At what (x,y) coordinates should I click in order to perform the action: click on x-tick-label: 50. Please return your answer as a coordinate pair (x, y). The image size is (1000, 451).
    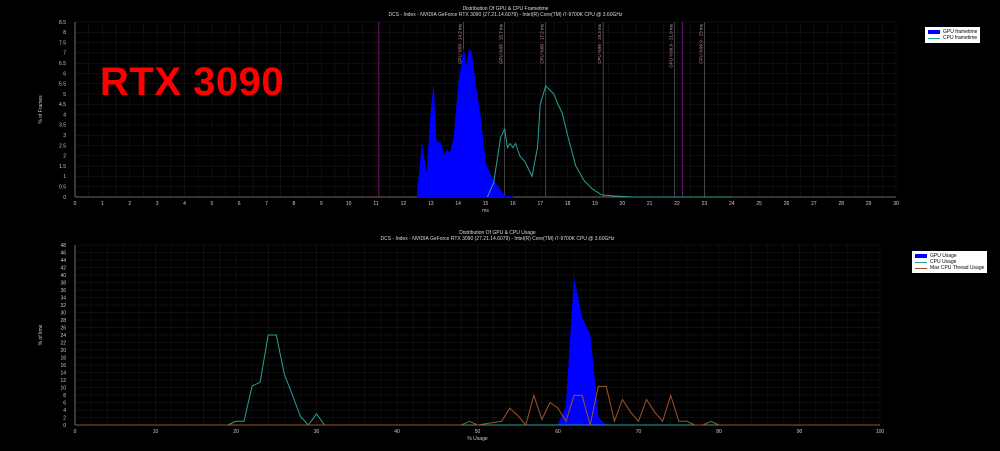
    Looking at the image, I should click on (478, 432).